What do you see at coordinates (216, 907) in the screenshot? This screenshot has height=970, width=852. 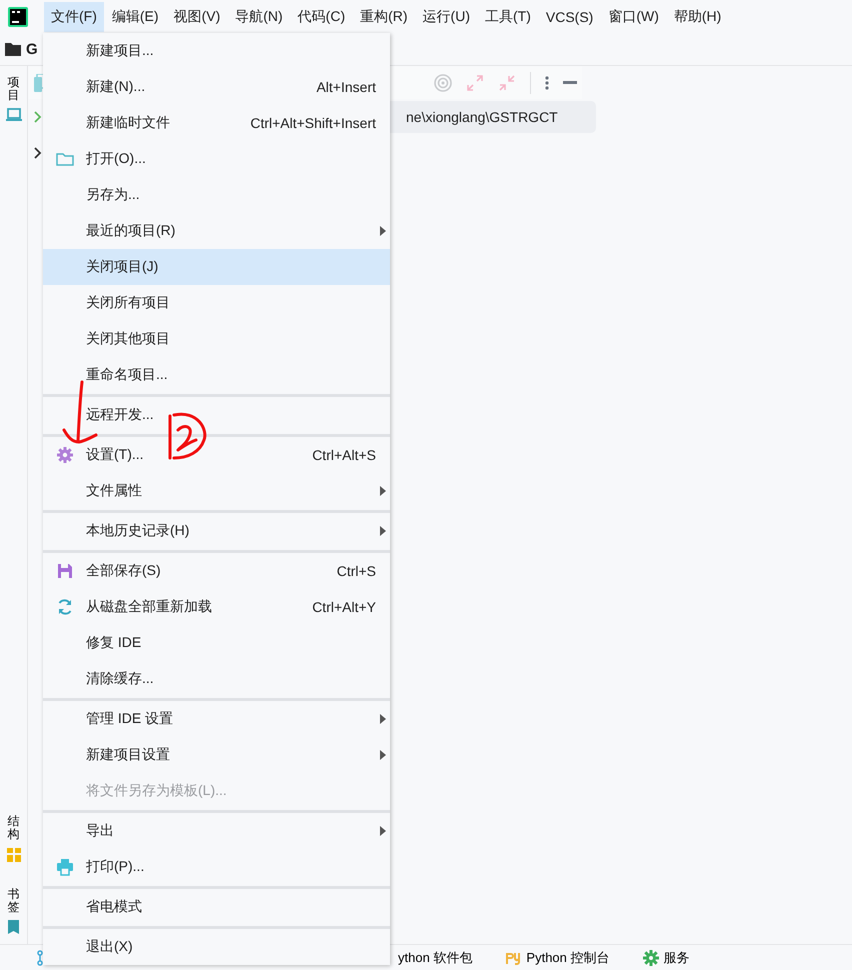 I see `menu-item: 省电模式` at bounding box center [216, 907].